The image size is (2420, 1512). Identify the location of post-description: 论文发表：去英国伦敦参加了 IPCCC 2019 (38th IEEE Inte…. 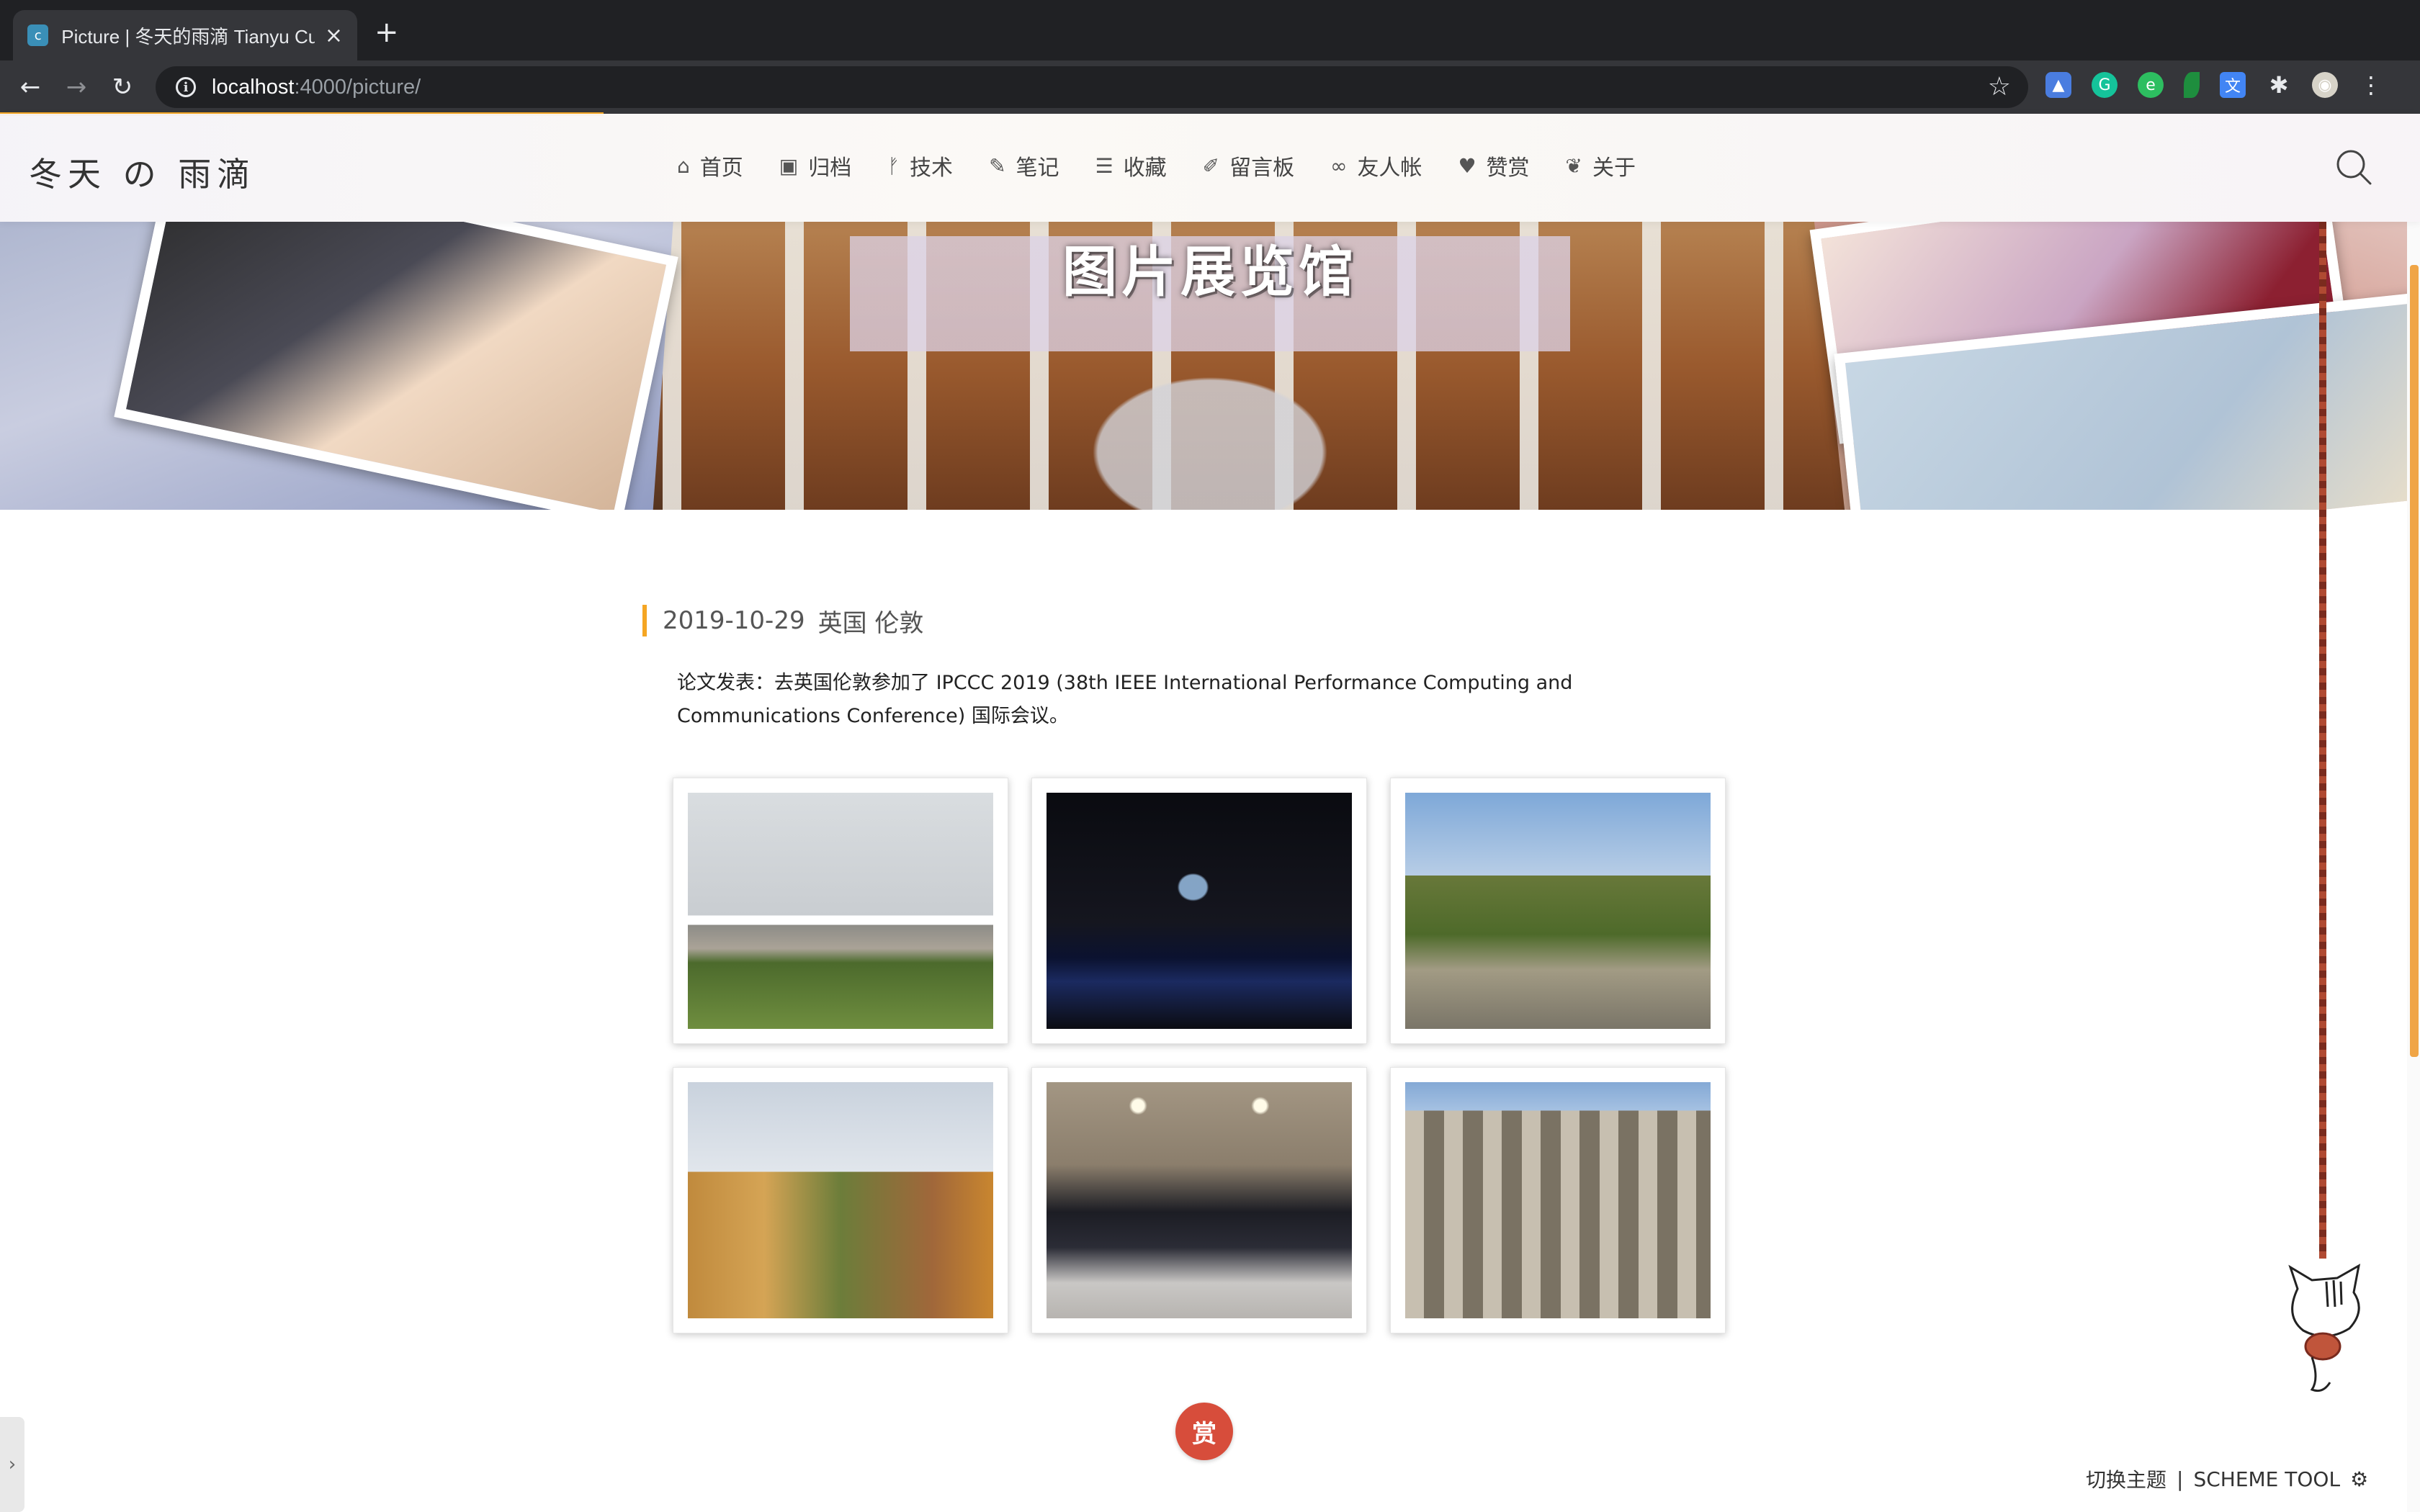
(1125, 699).